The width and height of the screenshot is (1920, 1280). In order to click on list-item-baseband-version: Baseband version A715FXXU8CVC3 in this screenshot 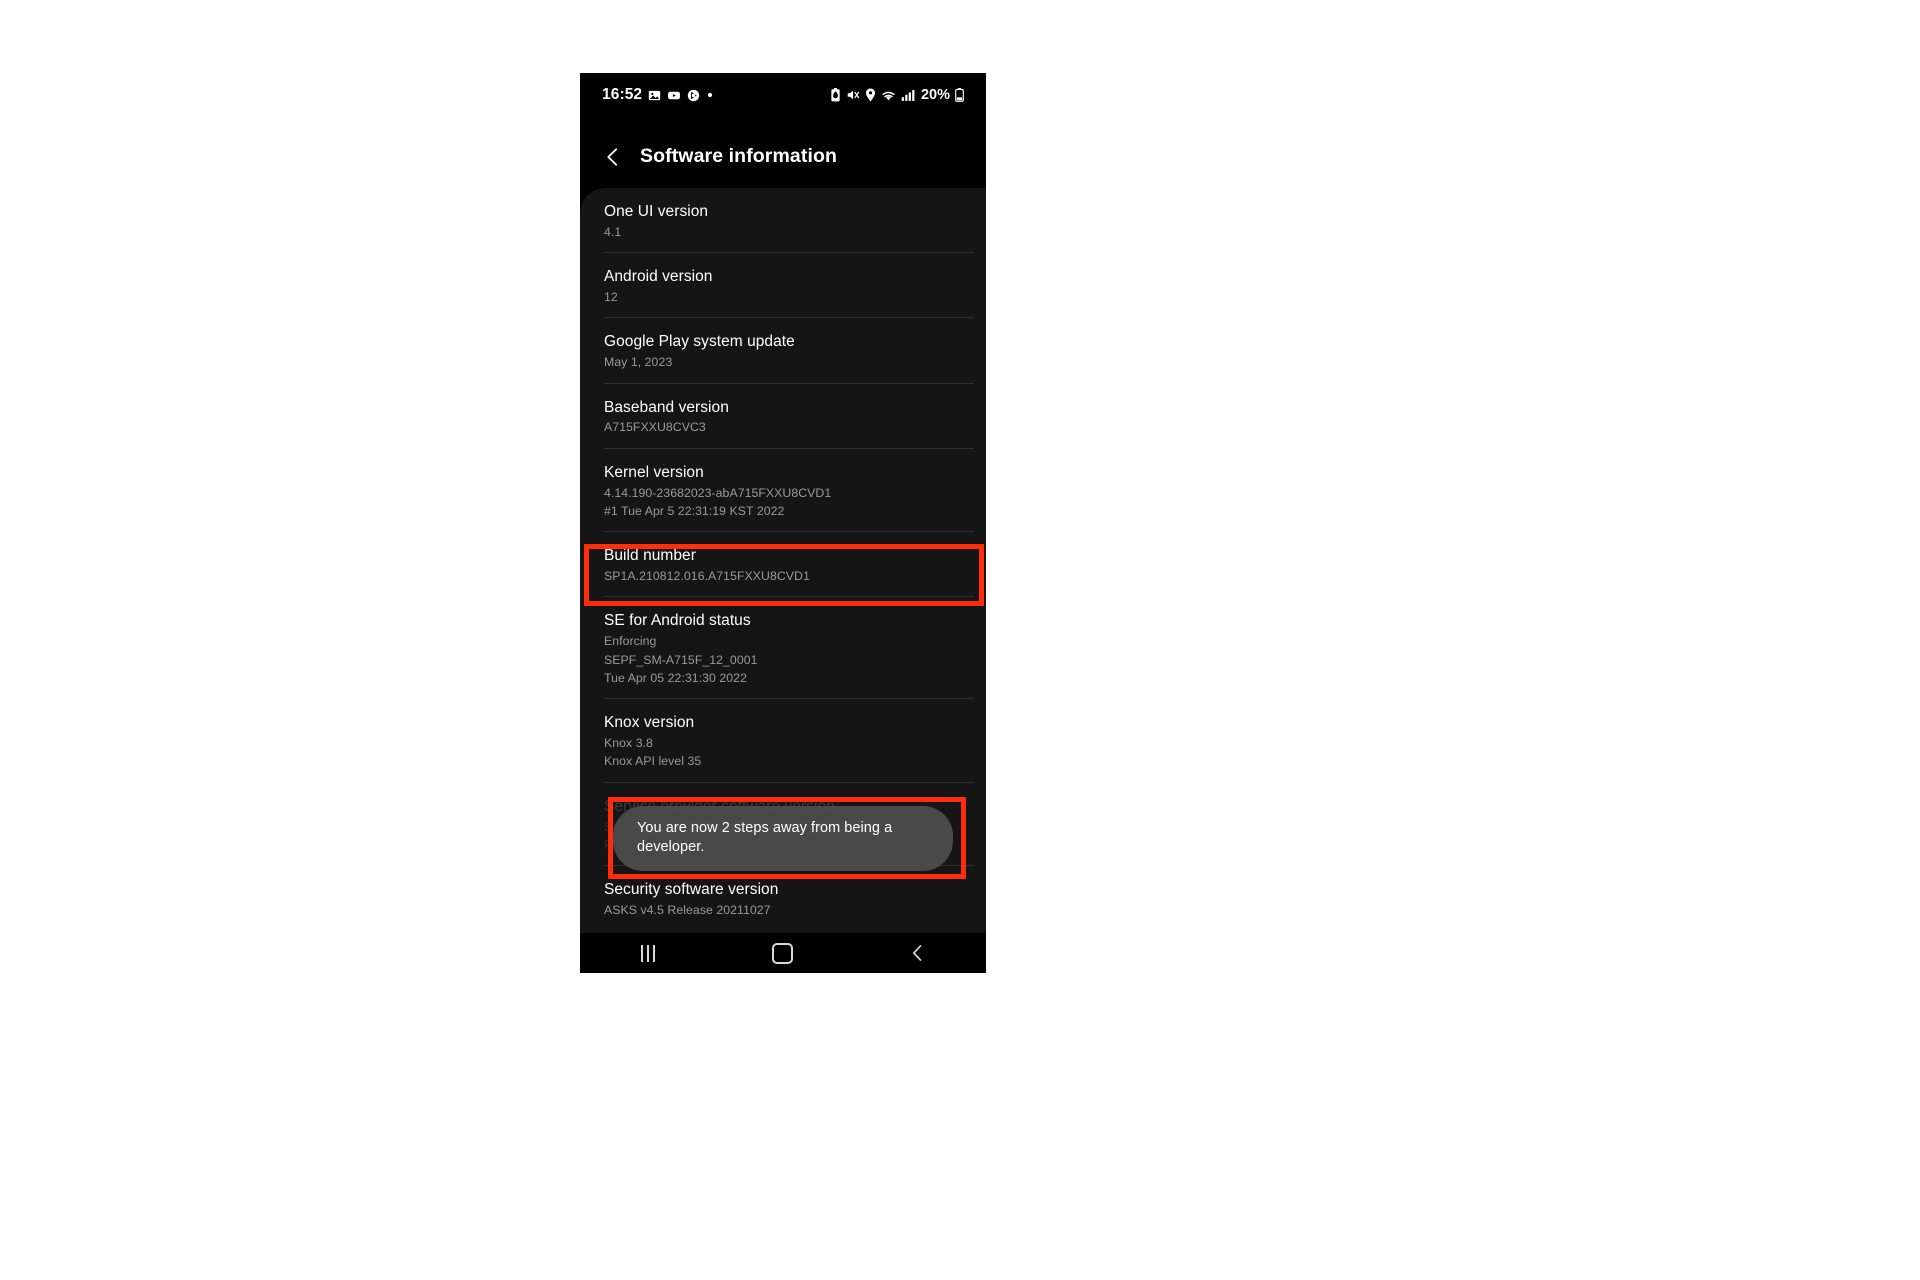, I will do `click(783, 416)`.